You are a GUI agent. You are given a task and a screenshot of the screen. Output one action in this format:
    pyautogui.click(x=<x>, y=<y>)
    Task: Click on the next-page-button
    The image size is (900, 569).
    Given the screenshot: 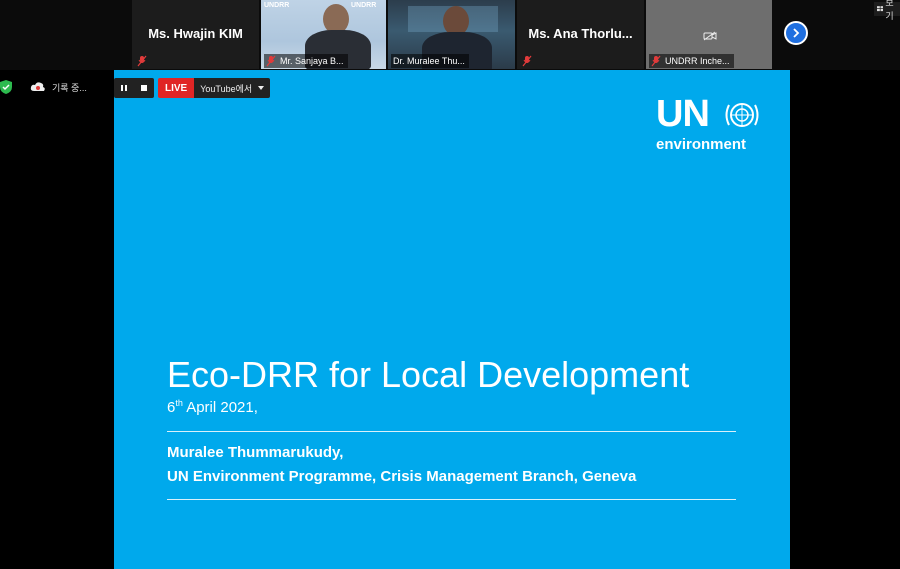 What is the action you would take?
    pyautogui.click(x=796, y=33)
    